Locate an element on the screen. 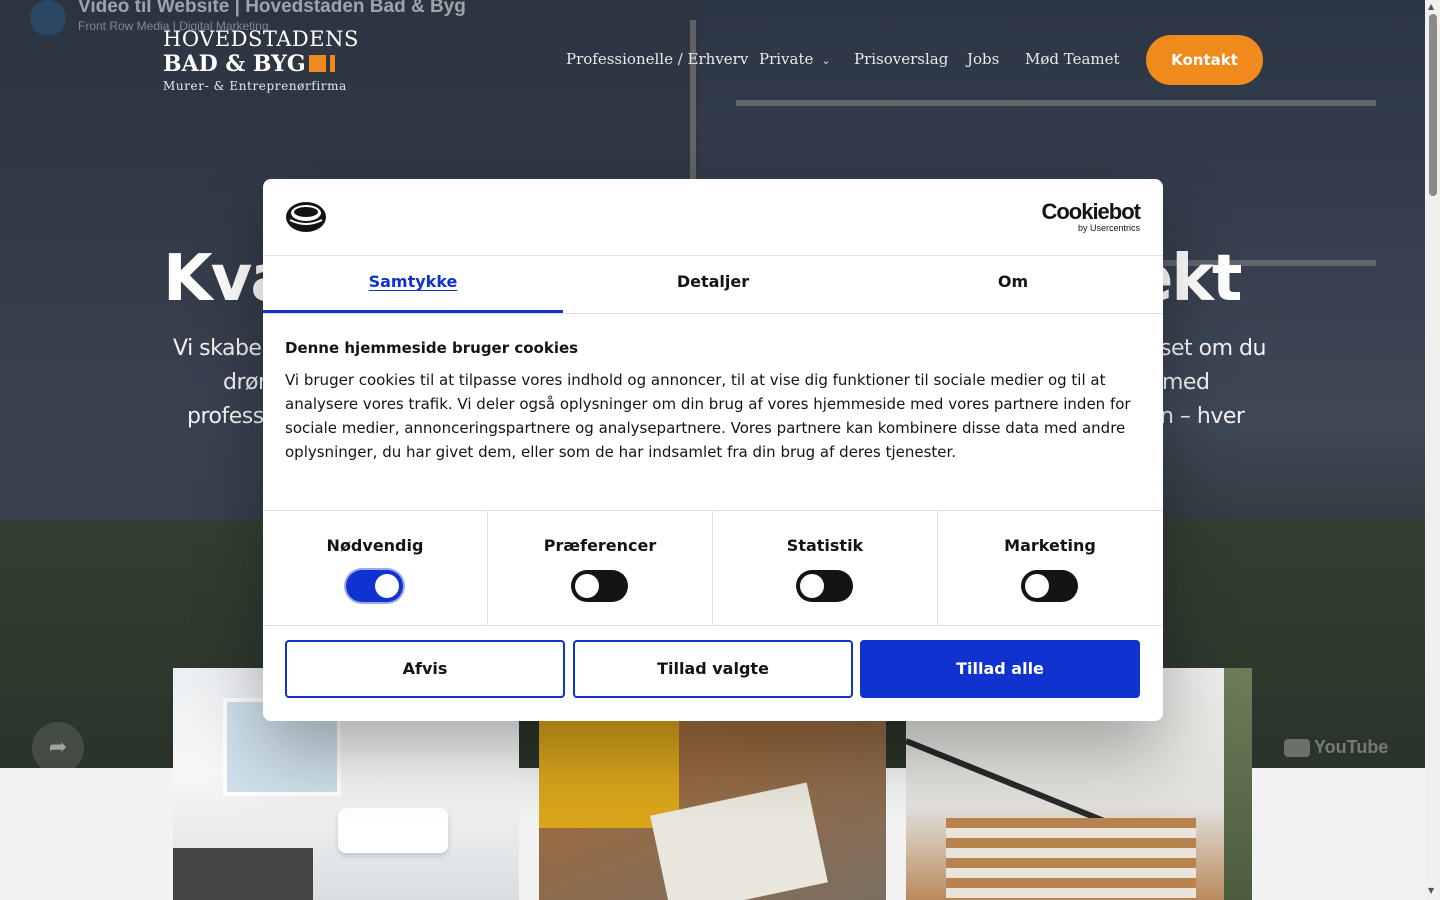 The width and height of the screenshot is (1440, 900). chevron-down-icon: ⌄ is located at coordinates (826, 60).